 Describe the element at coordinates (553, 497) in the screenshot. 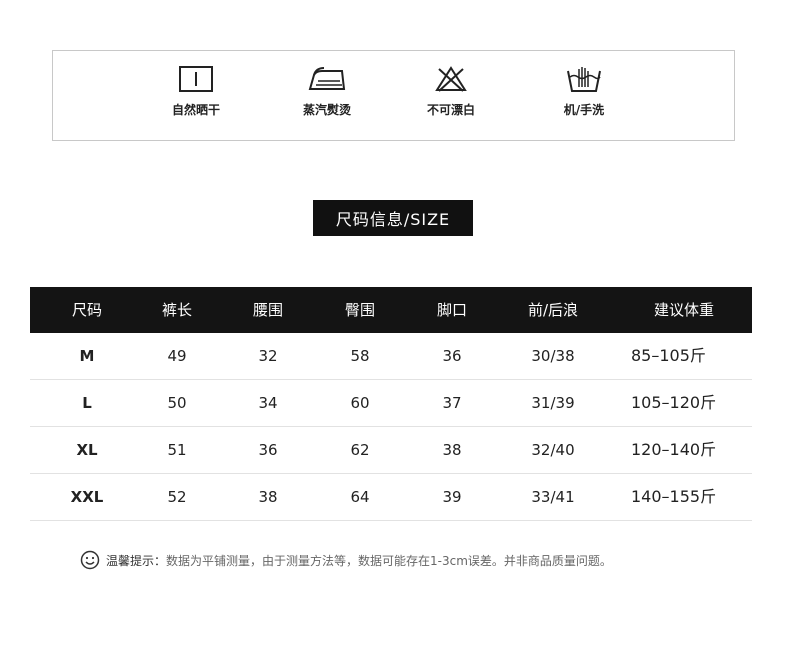

I see `cell-rise: 33/41` at that location.